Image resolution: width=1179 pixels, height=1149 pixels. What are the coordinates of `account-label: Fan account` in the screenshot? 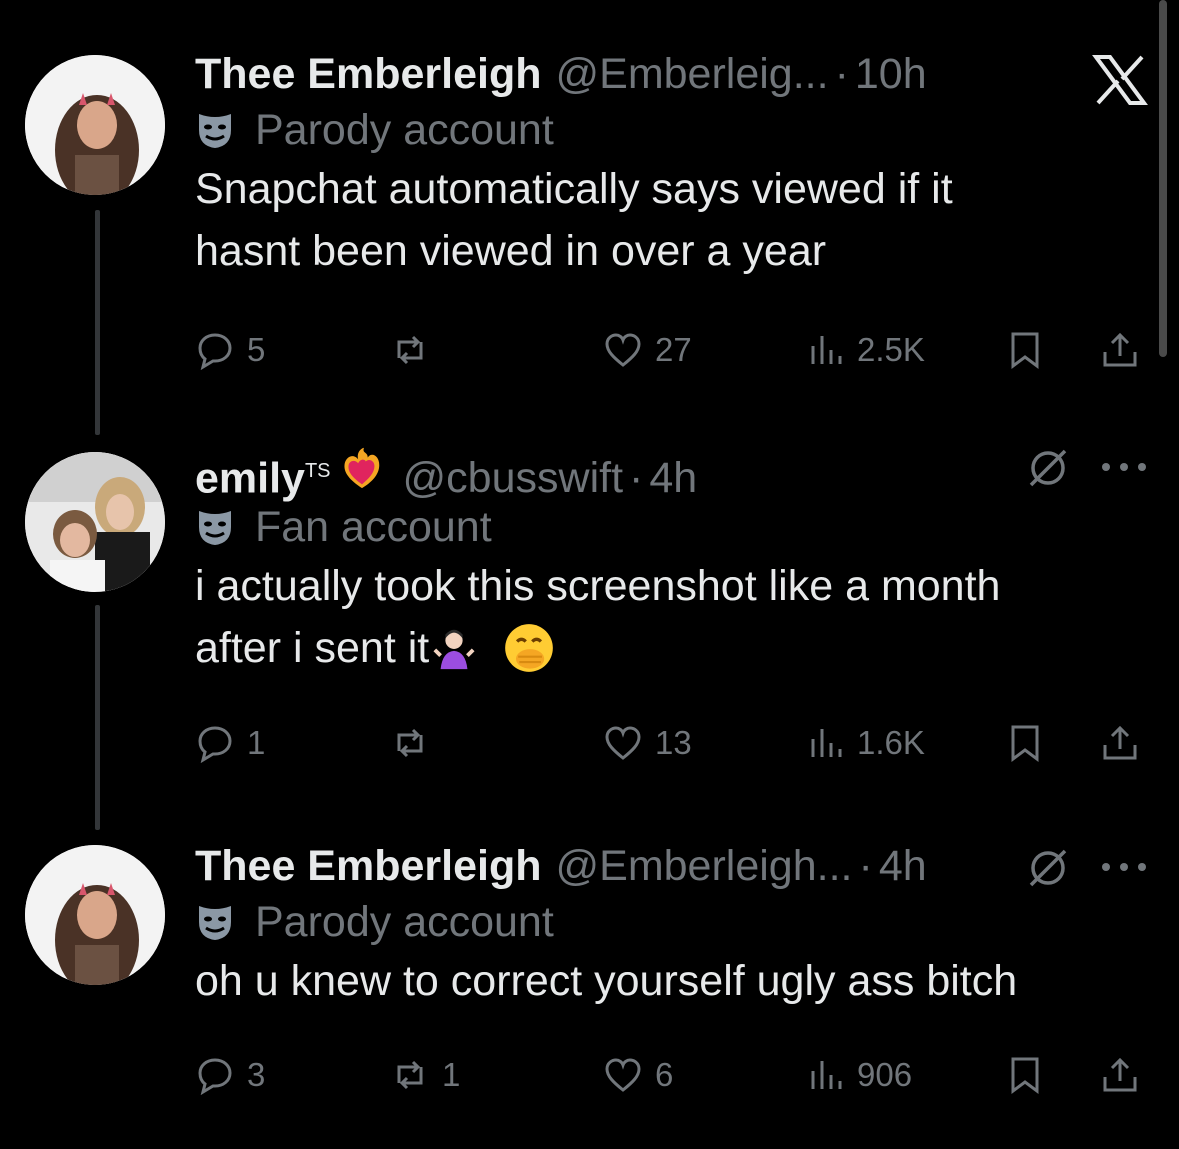 It's located at (672, 527).